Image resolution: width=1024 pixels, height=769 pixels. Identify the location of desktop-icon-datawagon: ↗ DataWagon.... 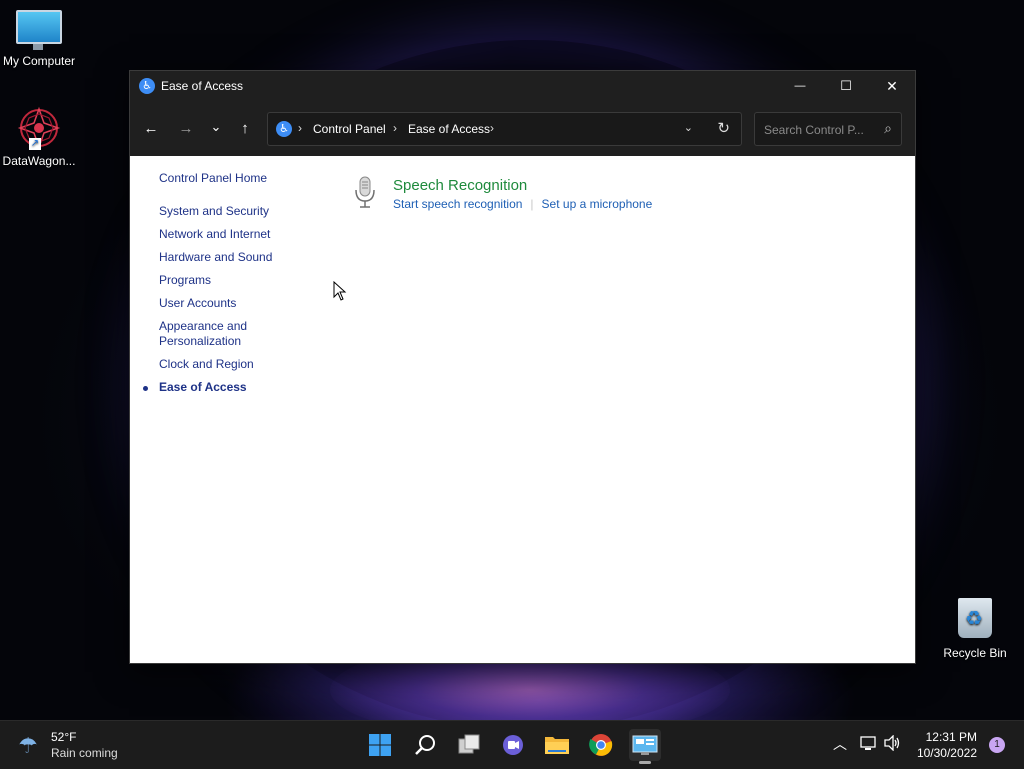
(40, 137).